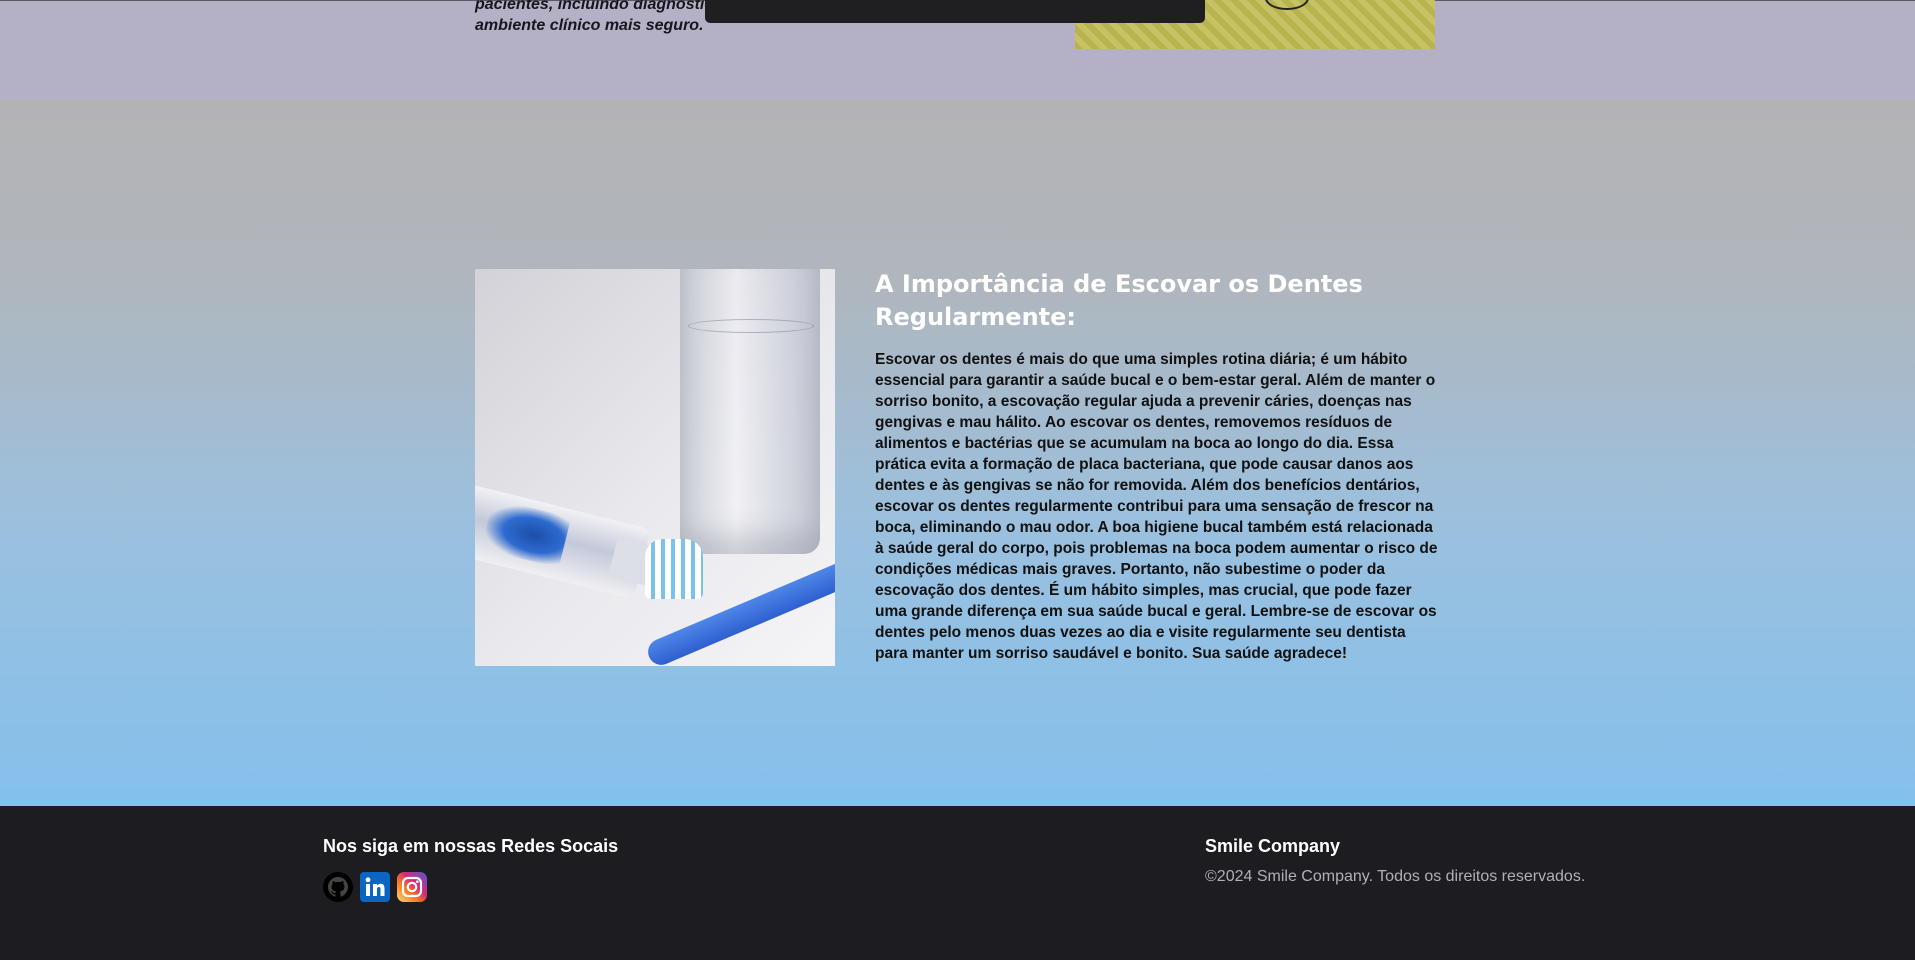  I want to click on instagram-icon, so click(412, 887).